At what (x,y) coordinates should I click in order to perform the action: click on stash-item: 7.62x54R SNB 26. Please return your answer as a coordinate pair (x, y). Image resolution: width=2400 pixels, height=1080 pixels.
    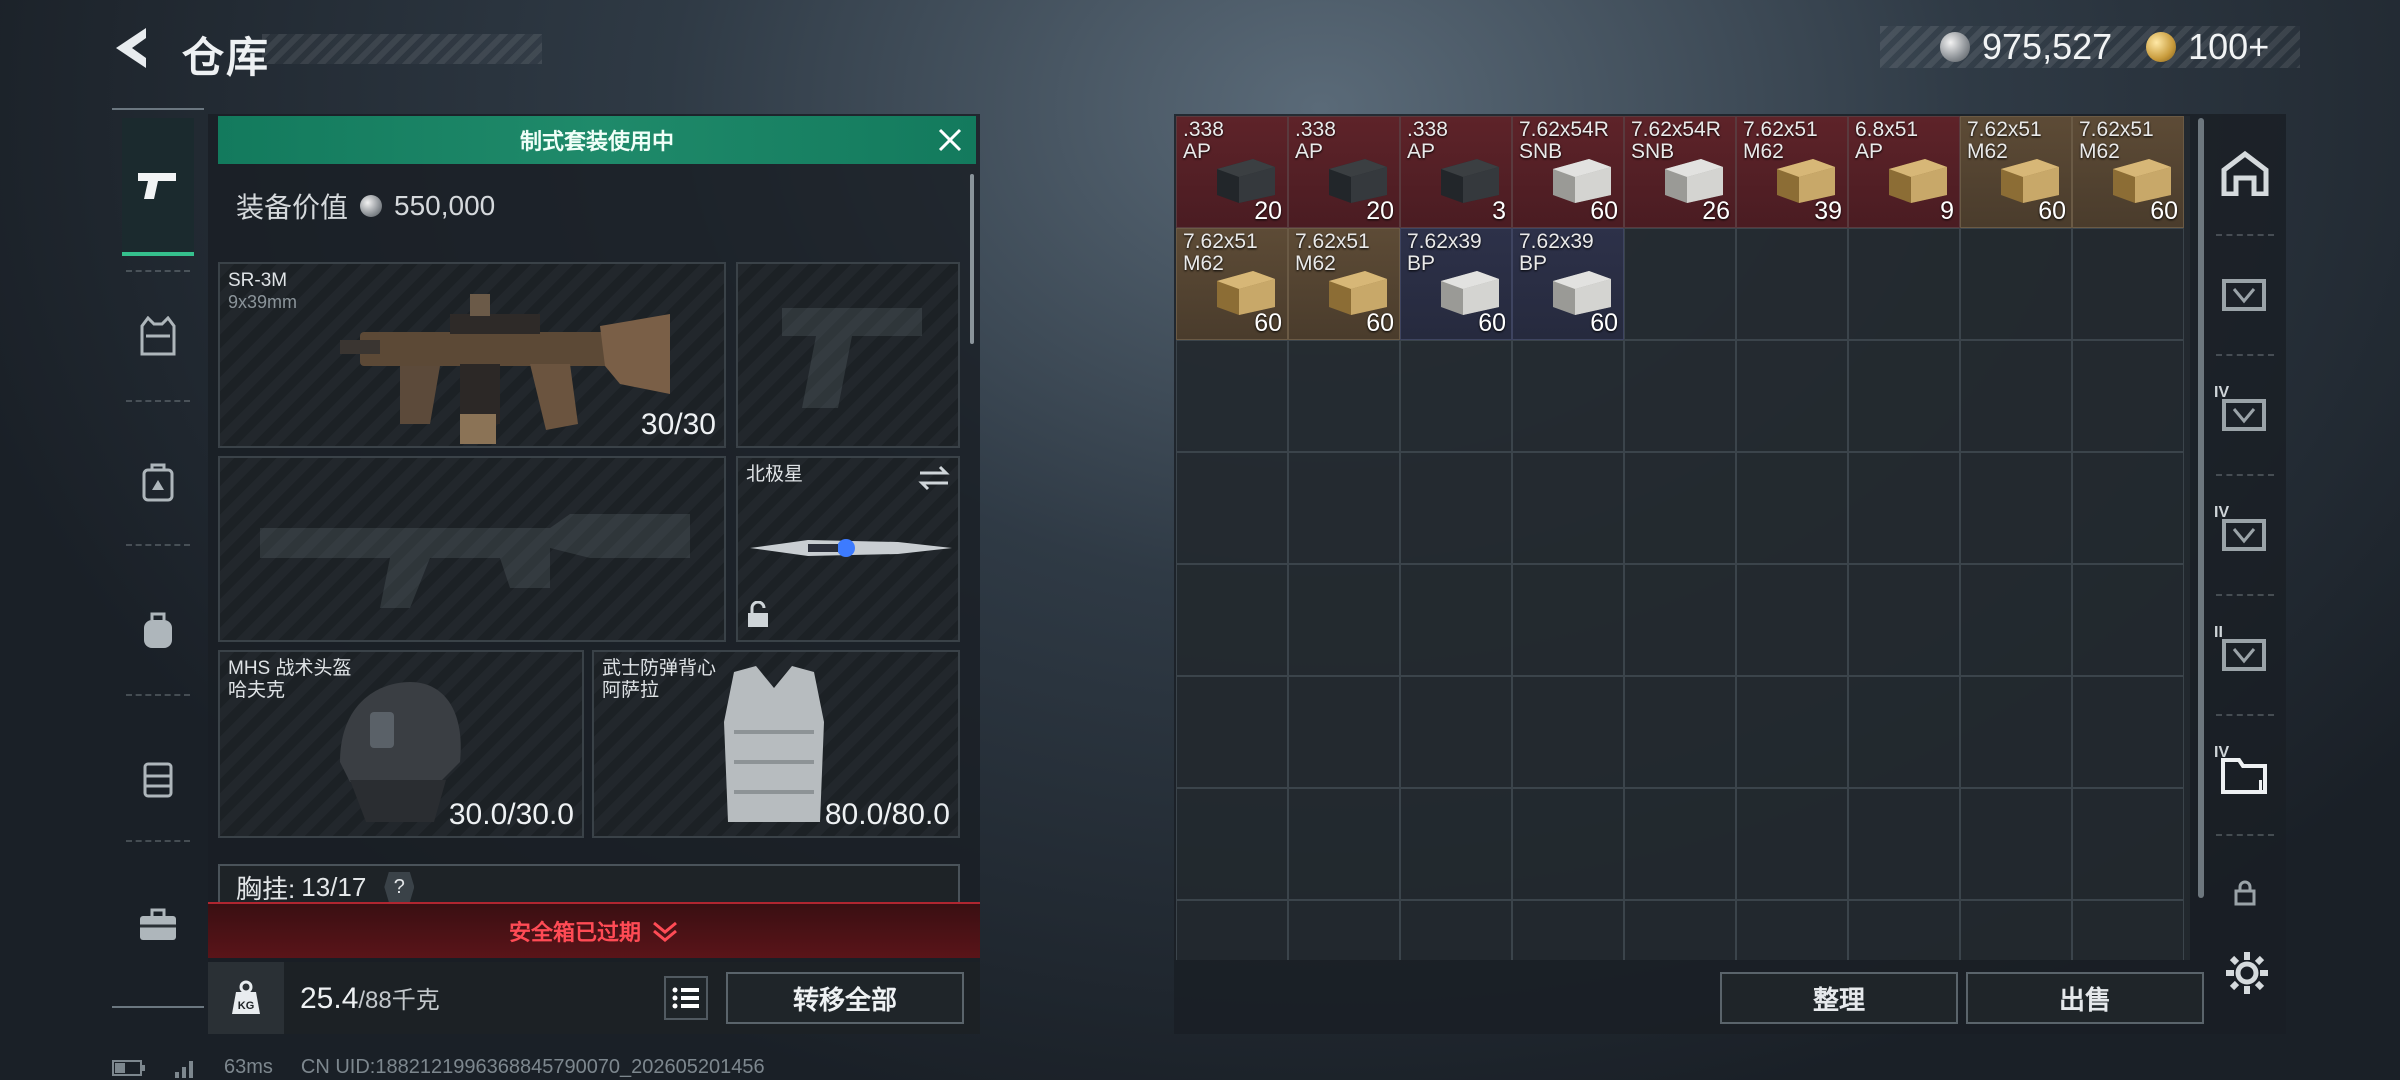
    Looking at the image, I should click on (1680, 172).